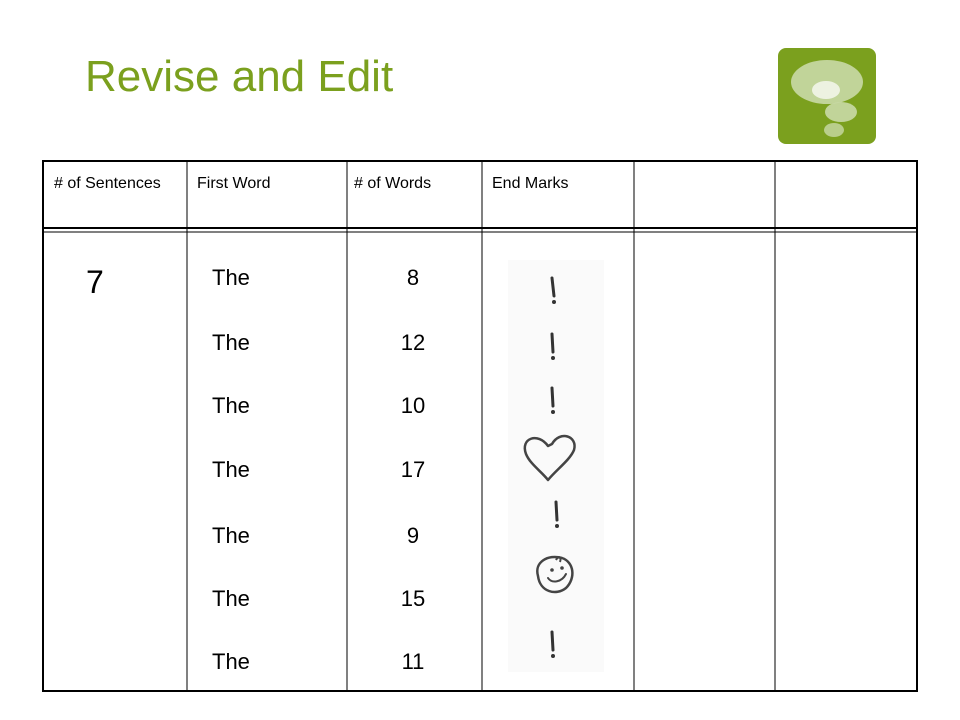  What do you see at coordinates (555, 574) in the screenshot?
I see `smiley-face-icon` at bounding box center [555, 574].